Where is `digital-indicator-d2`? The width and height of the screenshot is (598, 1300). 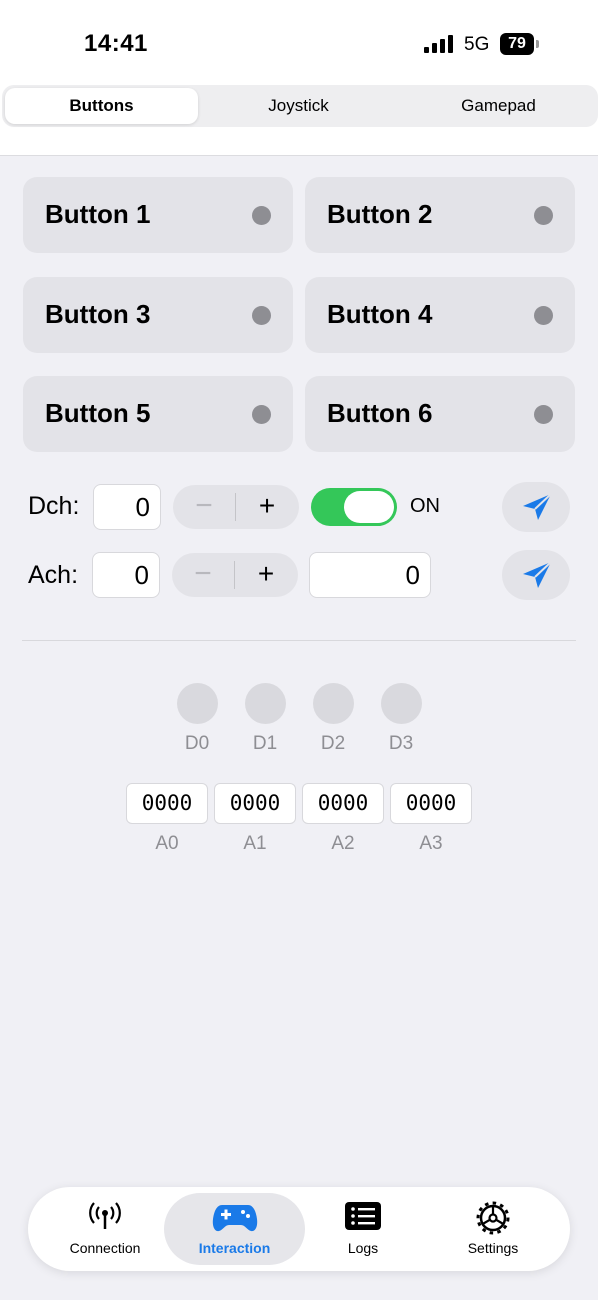
digital-indicator-d2 is located at coordinates (333, 703).